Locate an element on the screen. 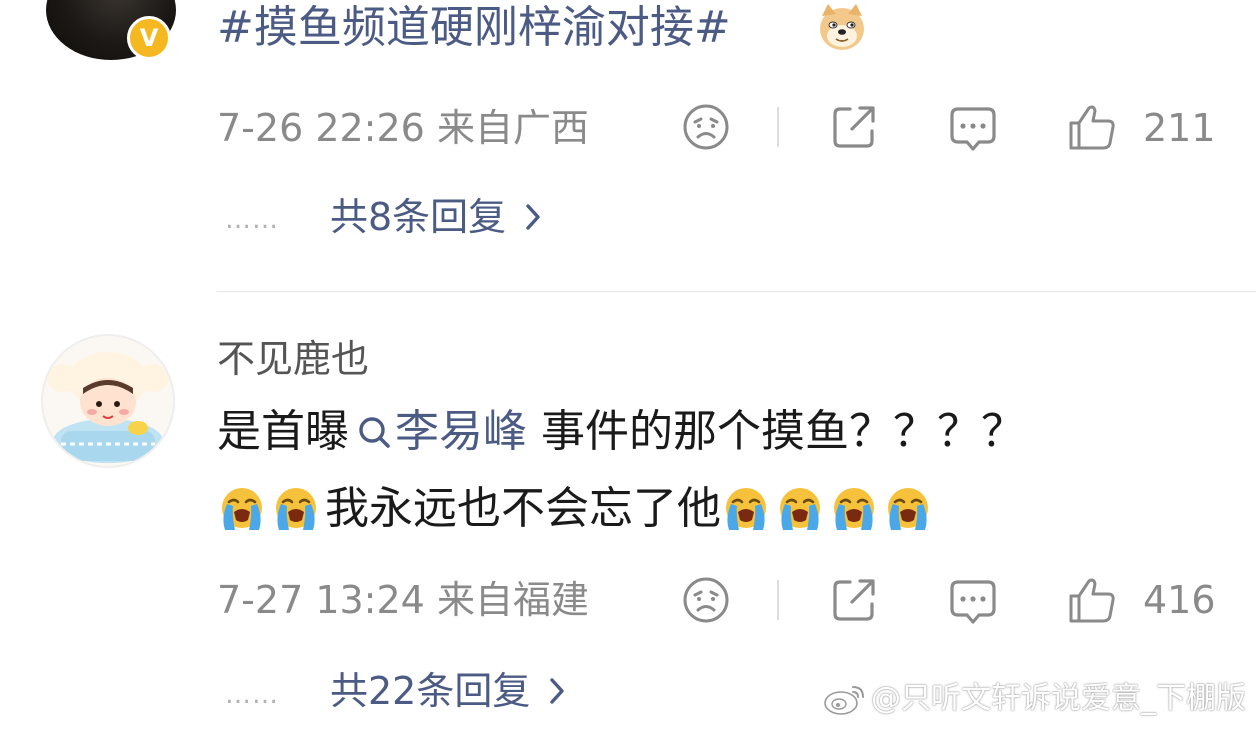 Image resolution: width=1256 pixels, height=733 pixels. verified-badge-icon: V is located at coordinates (149, 38).